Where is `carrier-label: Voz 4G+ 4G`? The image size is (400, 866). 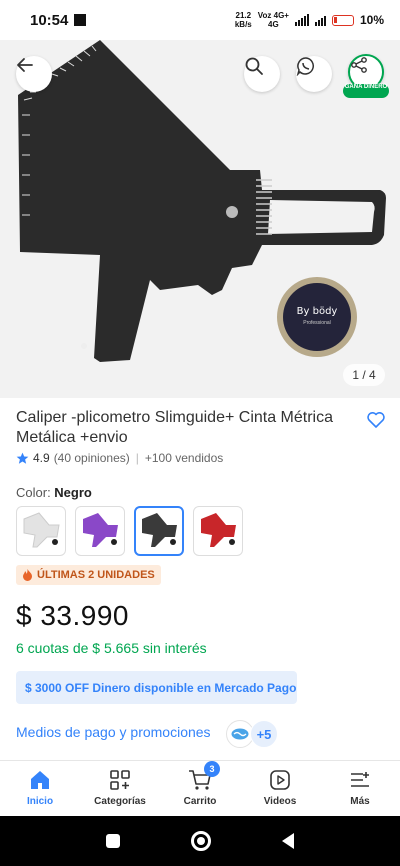 carrier-label: Voz 4G+ 4G is located at coordinates (273, 20).